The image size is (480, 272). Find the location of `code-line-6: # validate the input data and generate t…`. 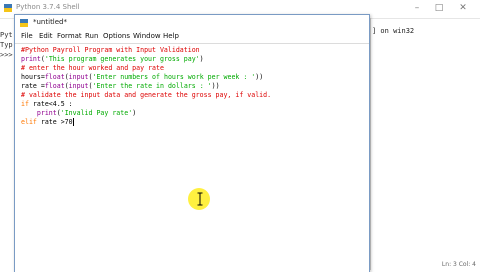

code-line-6: # validate the input data and generate t… is located at coordinates (146, 95).